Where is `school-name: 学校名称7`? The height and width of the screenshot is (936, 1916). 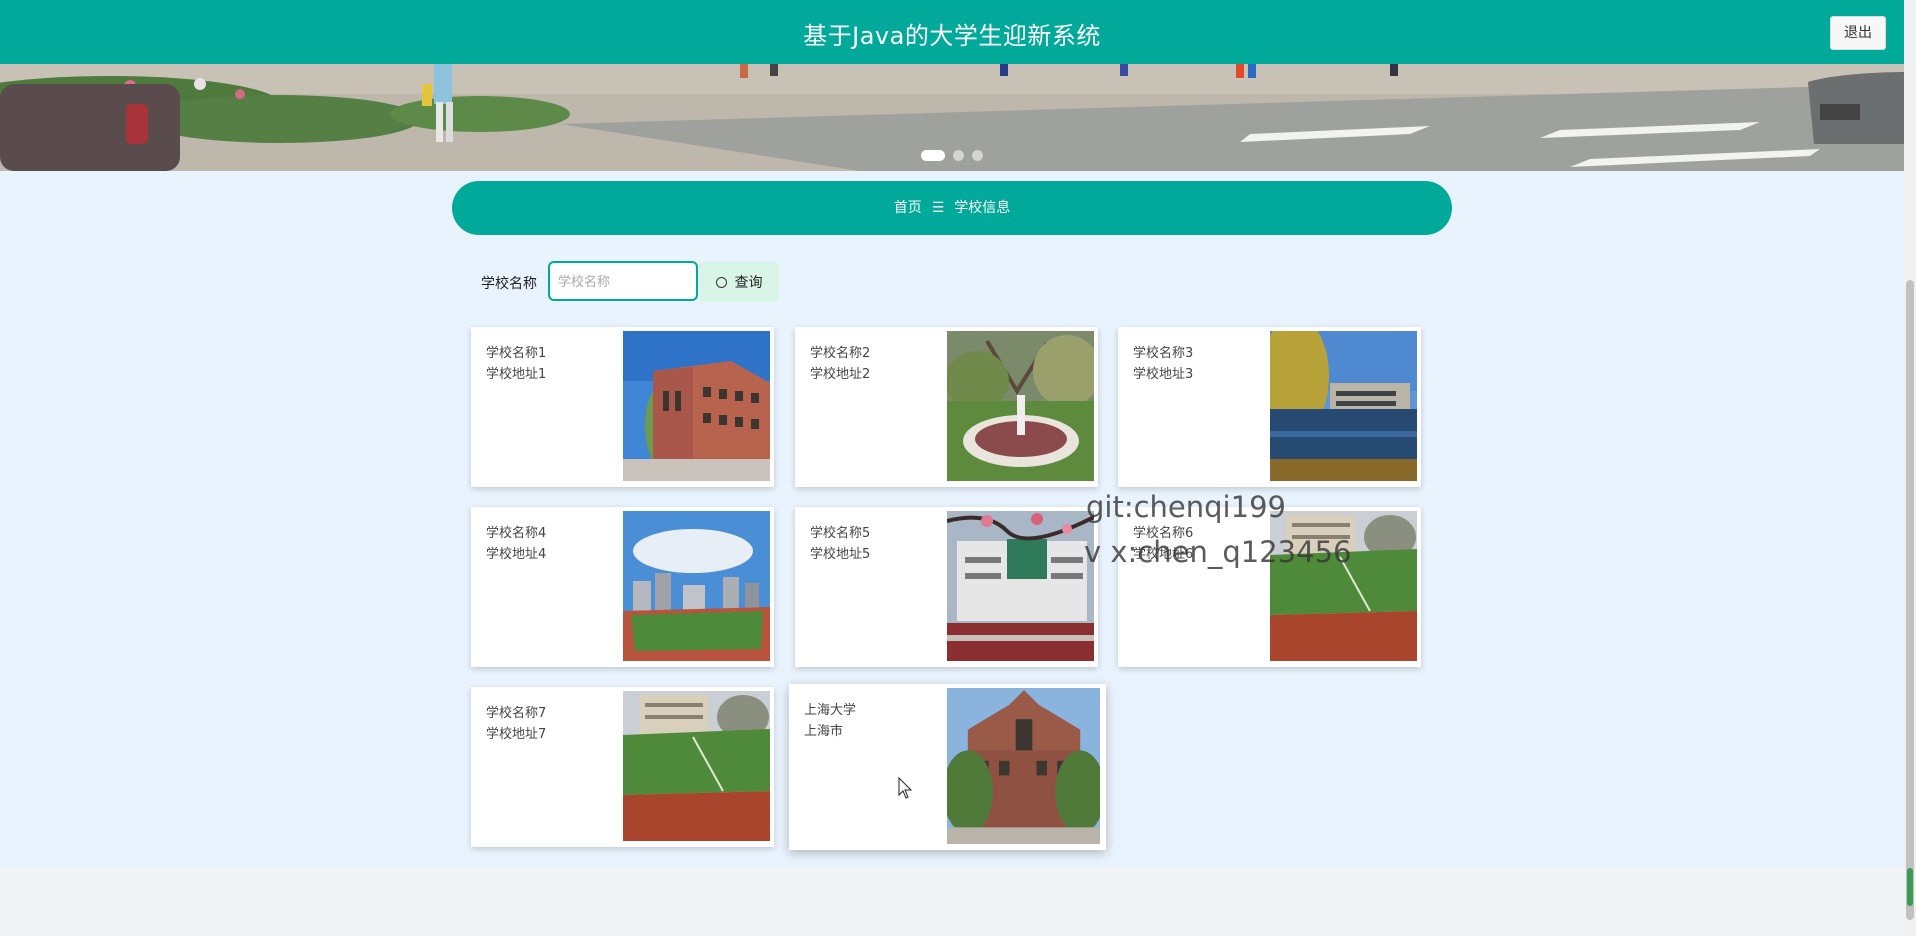
school-name: 学校名称7 is located at coordinates (516, 713).